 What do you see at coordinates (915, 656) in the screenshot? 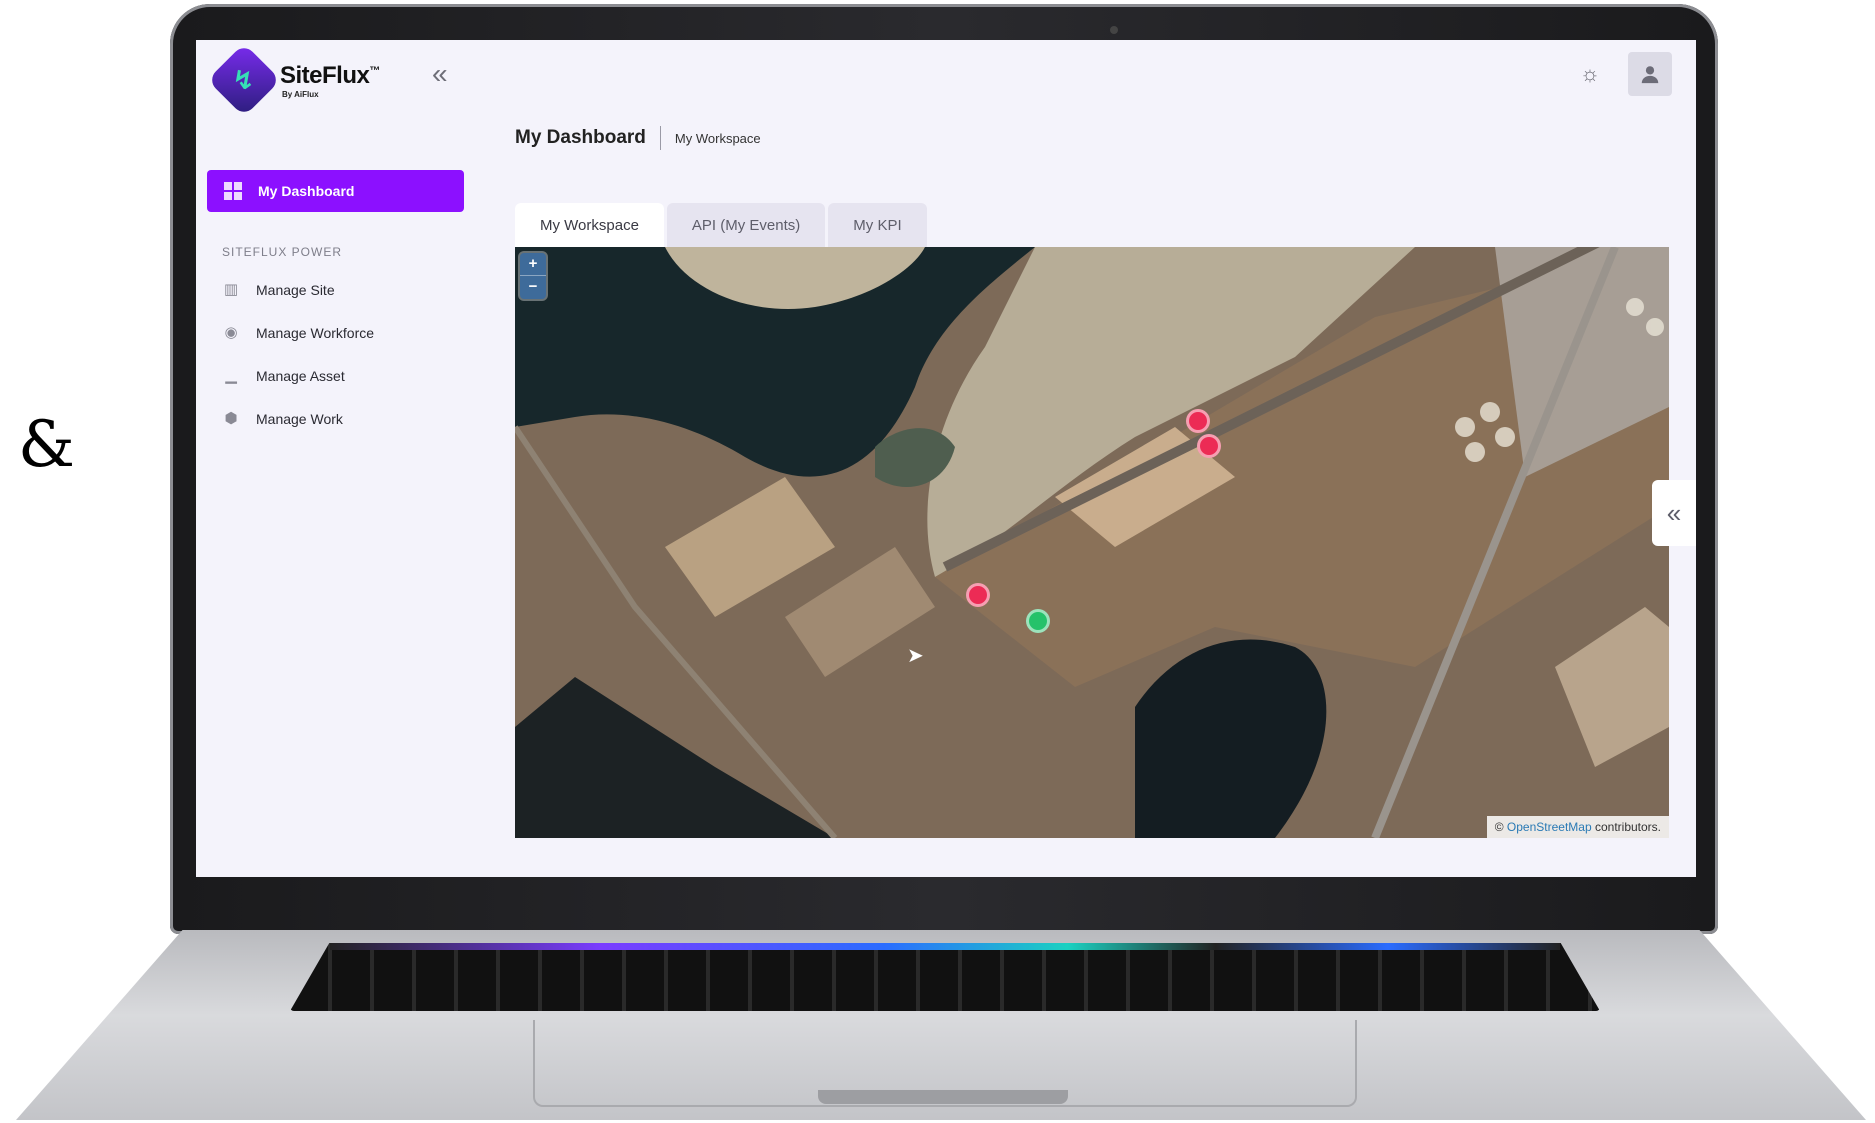
I see `mouse-cursor-icon: ➤` at bounding box center [915, 656].